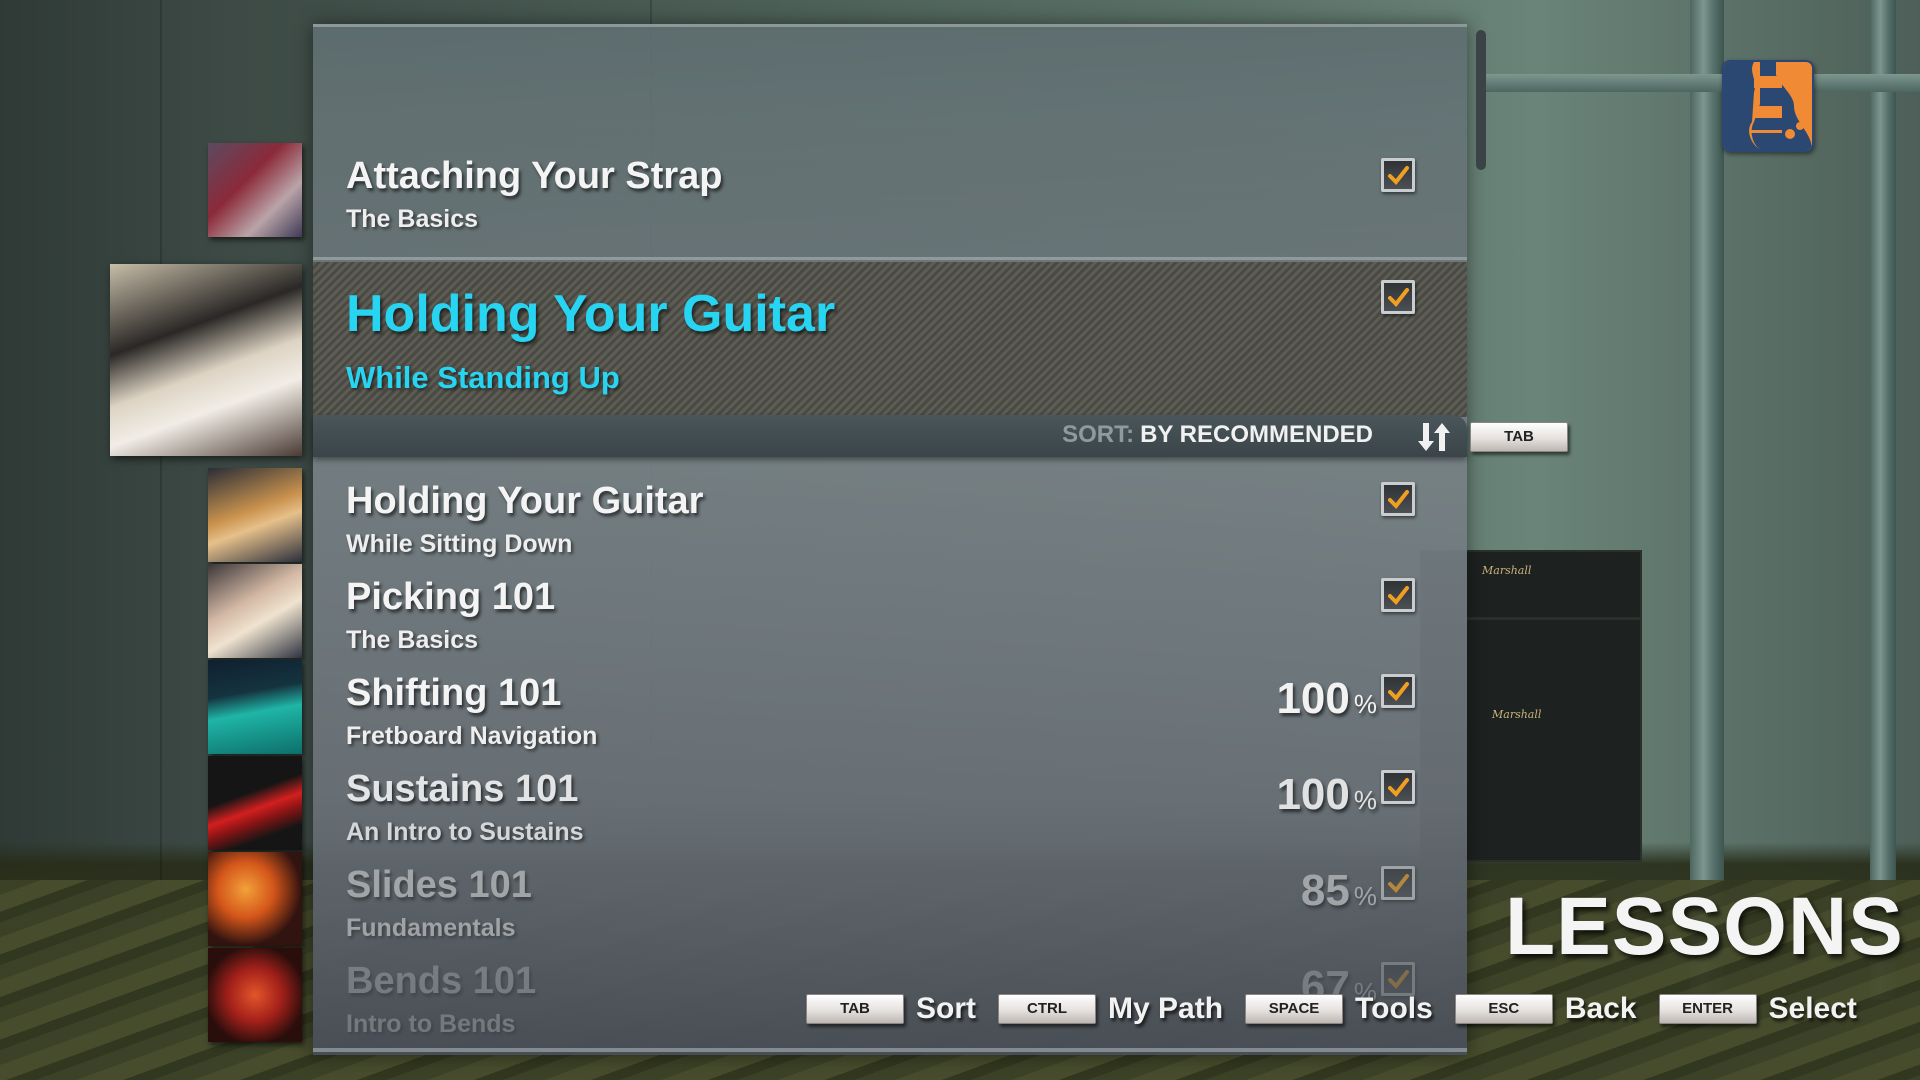  What do you see at coordinates (255, 611) in the screenshot?
I see `lesson-thumbnail-picking-hand` at bounding box center [255, 611].